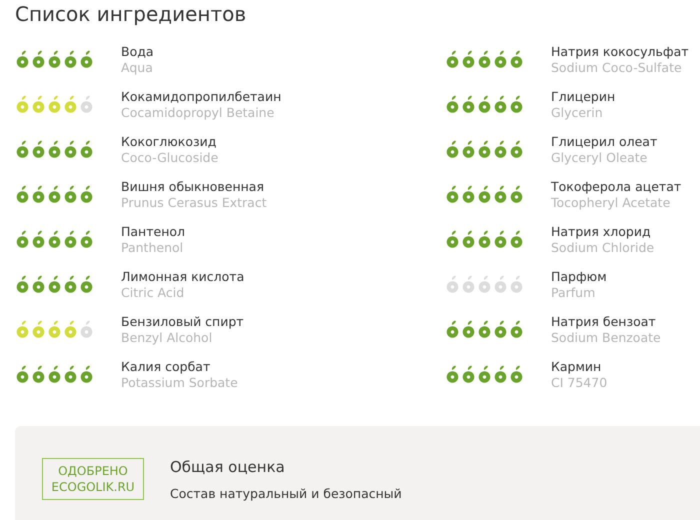 The height and width of the screenshot is (520, 700). Describe the element at coordinates (601, 232) in the screenshot. I see `ingredient-name: Натрия хлорид` at that location.